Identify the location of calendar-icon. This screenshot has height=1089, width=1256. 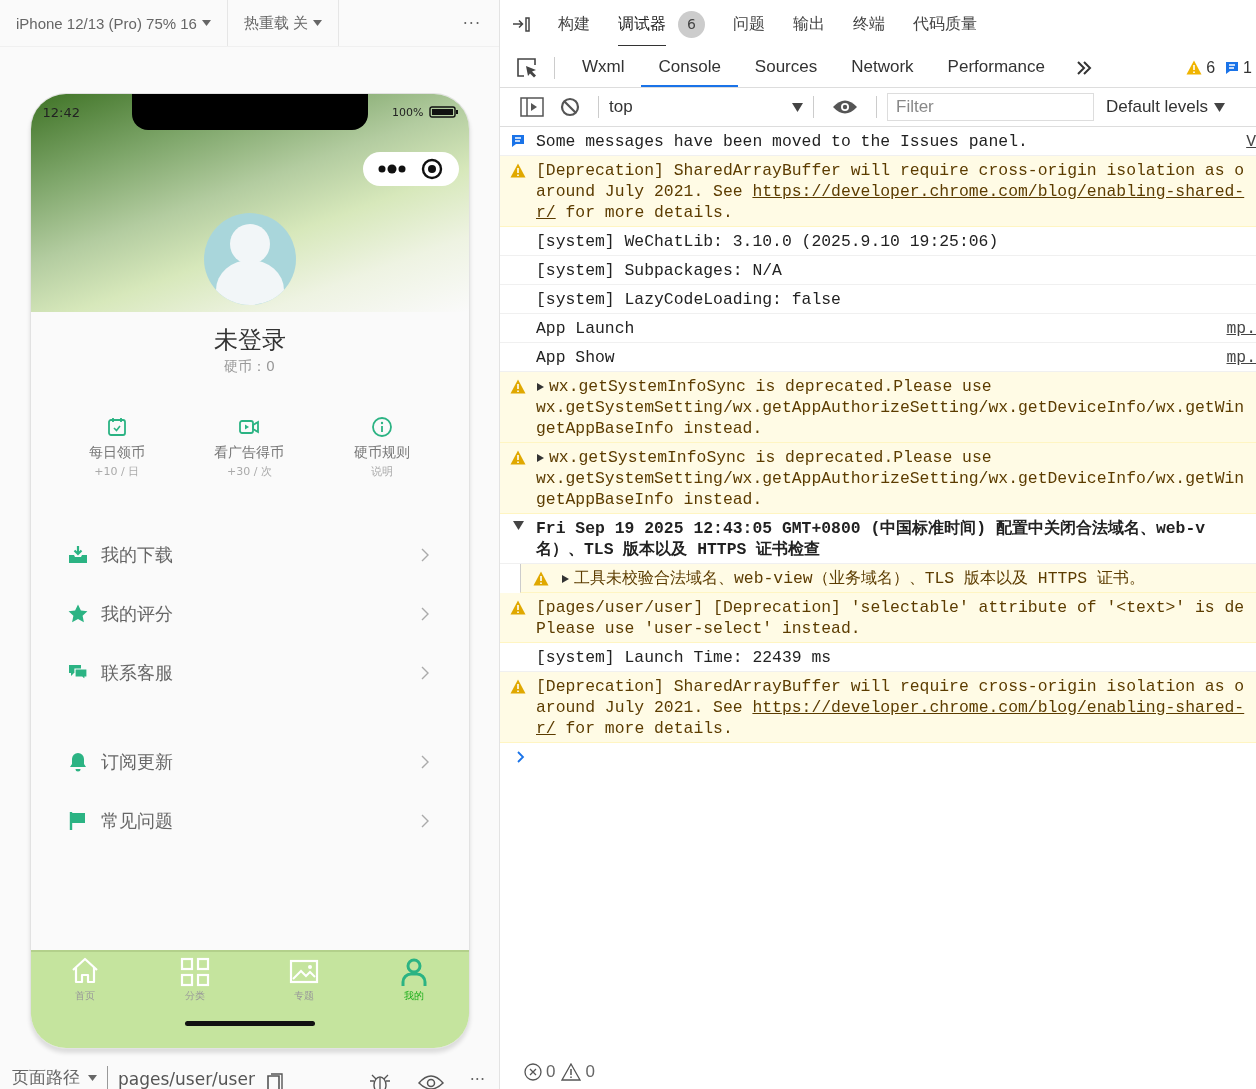
(116, 427).